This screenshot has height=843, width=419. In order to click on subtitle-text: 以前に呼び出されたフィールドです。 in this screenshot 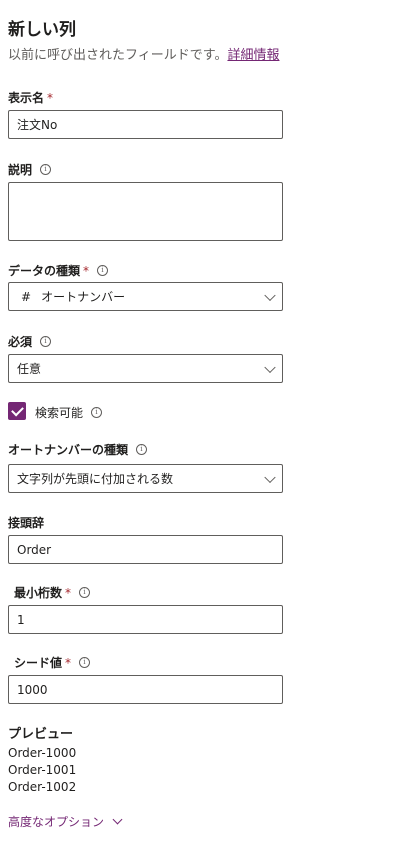, I will do `click(118, 55)`.